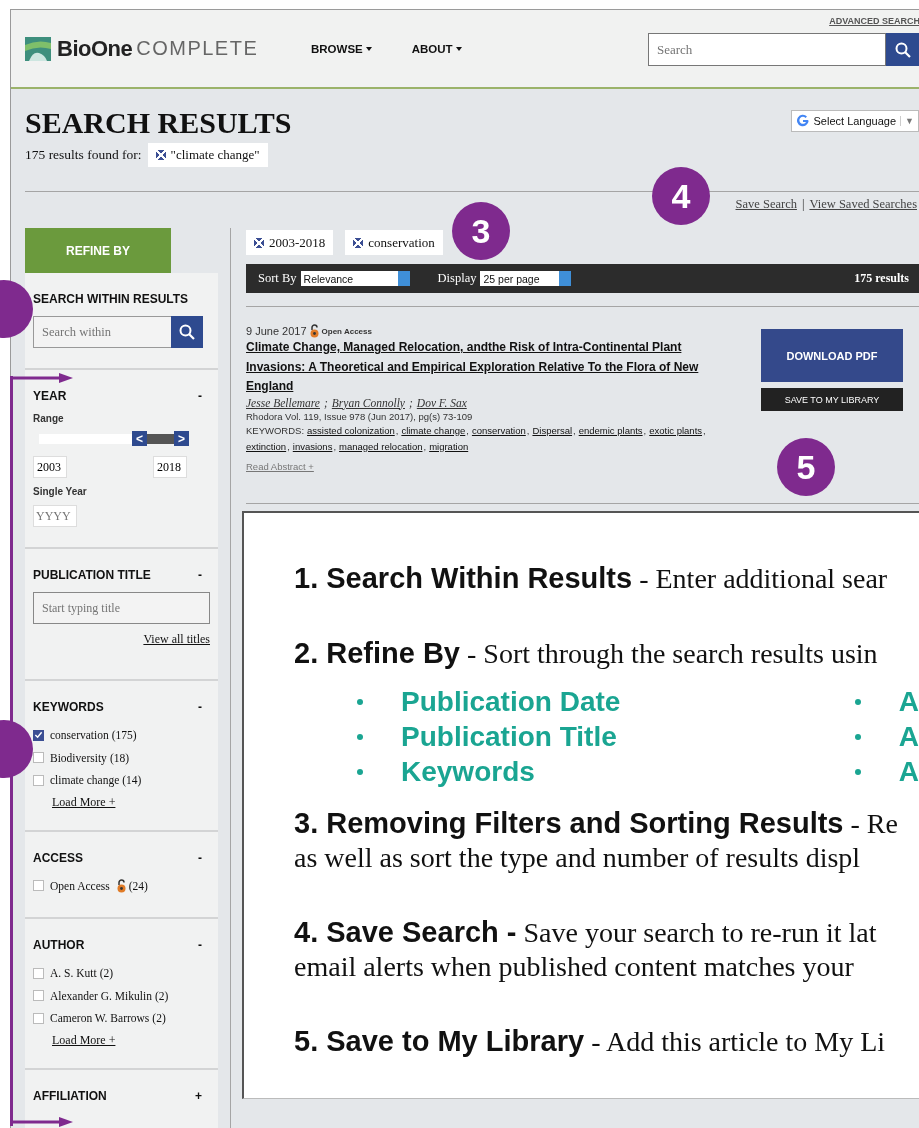  What do you see at coordinates (863, 204) in the screenshot?
I see `view-saved-searches-link: View Saved Searches` at bounding box center [863, 204].